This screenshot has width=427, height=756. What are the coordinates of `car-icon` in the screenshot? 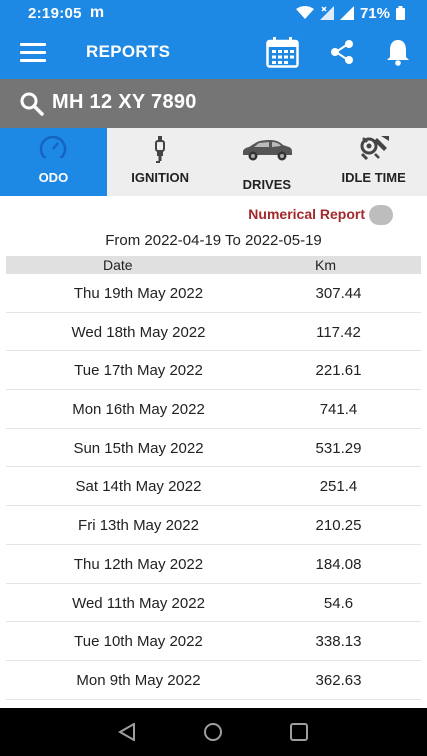 It's located at (267, 150).